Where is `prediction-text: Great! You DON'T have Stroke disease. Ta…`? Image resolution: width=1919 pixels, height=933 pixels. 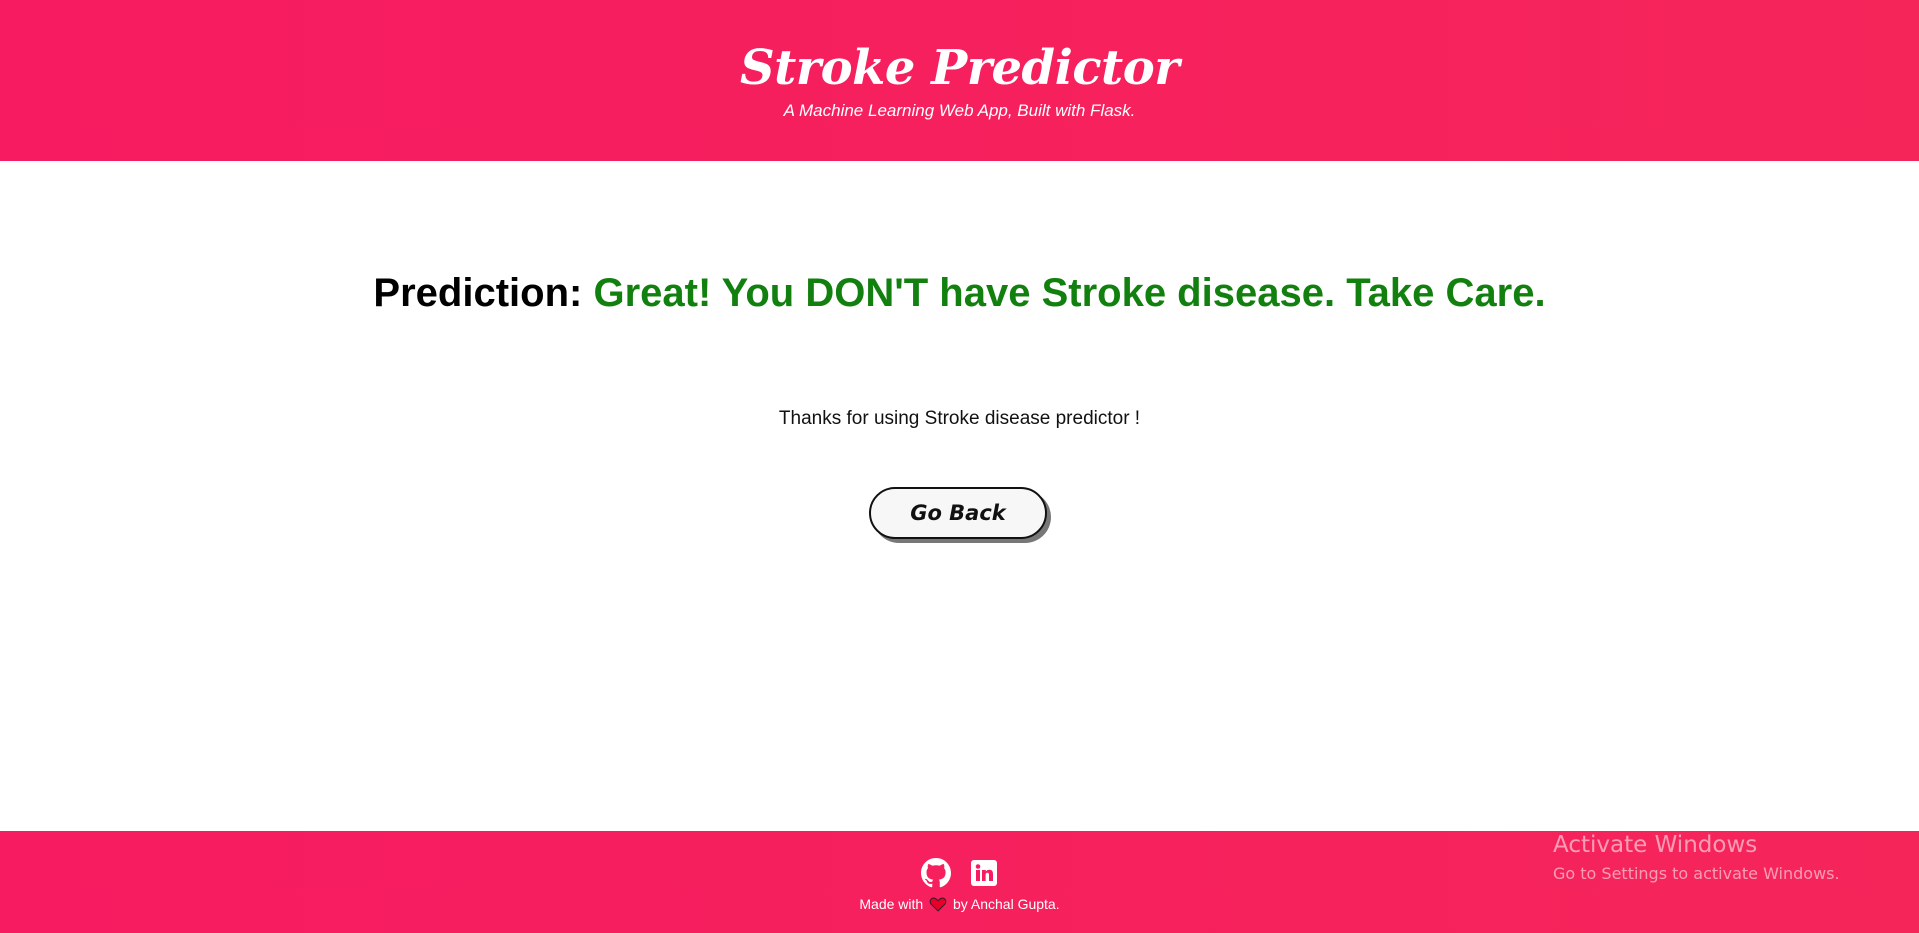 prediction-text: Great! You DON'T have Stroke disease. Ta… is located at coordinates (1069, 293).